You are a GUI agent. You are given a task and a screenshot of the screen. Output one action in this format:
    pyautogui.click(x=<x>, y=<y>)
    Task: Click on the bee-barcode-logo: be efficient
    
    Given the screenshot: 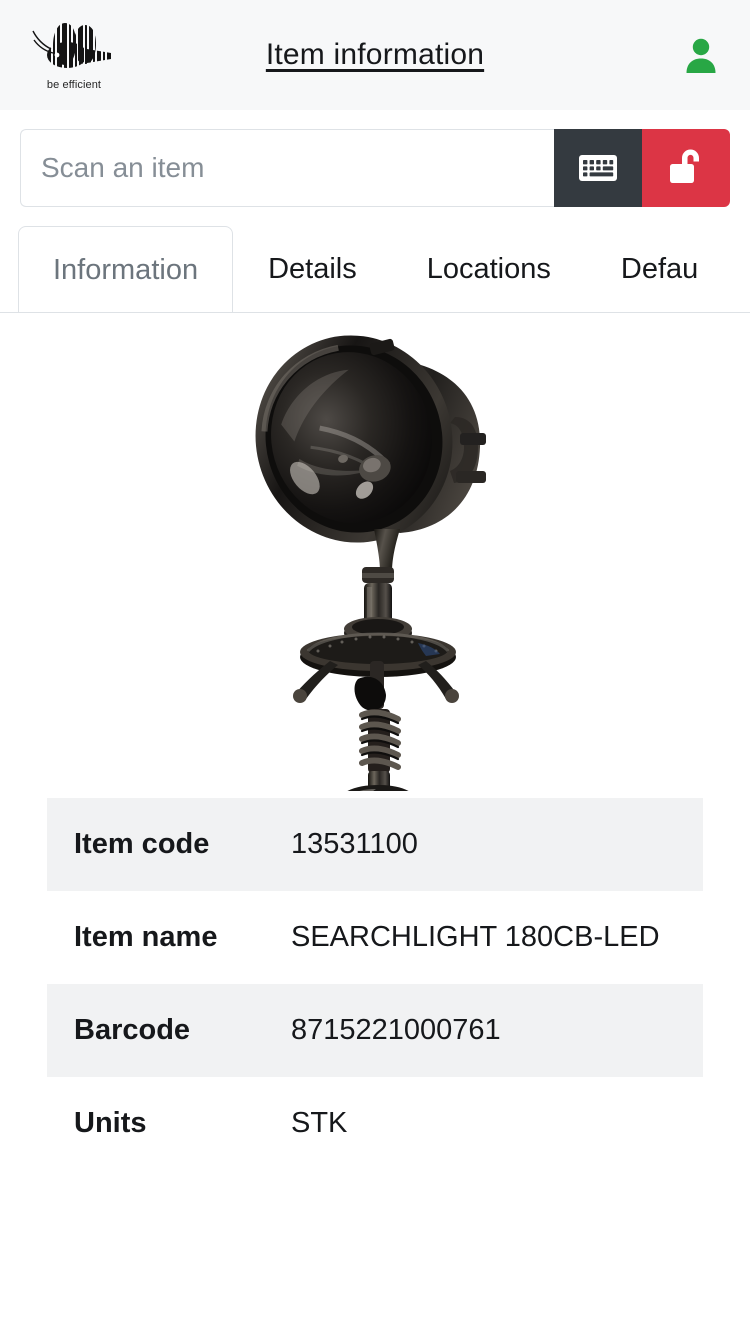 What is the action you would take?
    pyautogui.click(x=74, y=55)
    